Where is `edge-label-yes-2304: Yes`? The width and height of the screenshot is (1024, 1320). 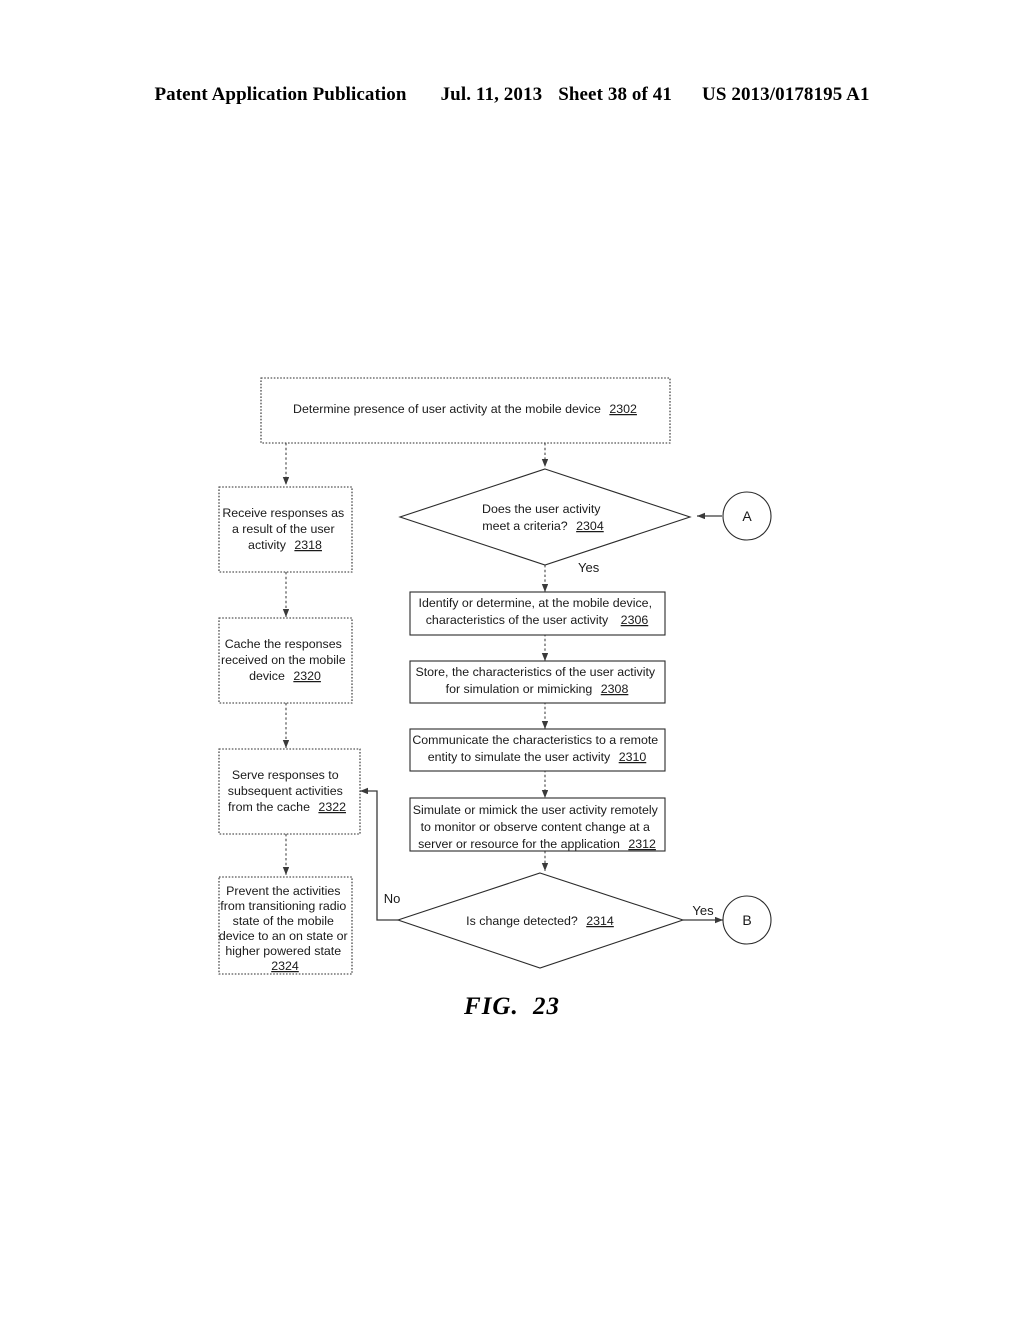 edge-label-yes-2304: Yes is located at coordinates (589, 567).